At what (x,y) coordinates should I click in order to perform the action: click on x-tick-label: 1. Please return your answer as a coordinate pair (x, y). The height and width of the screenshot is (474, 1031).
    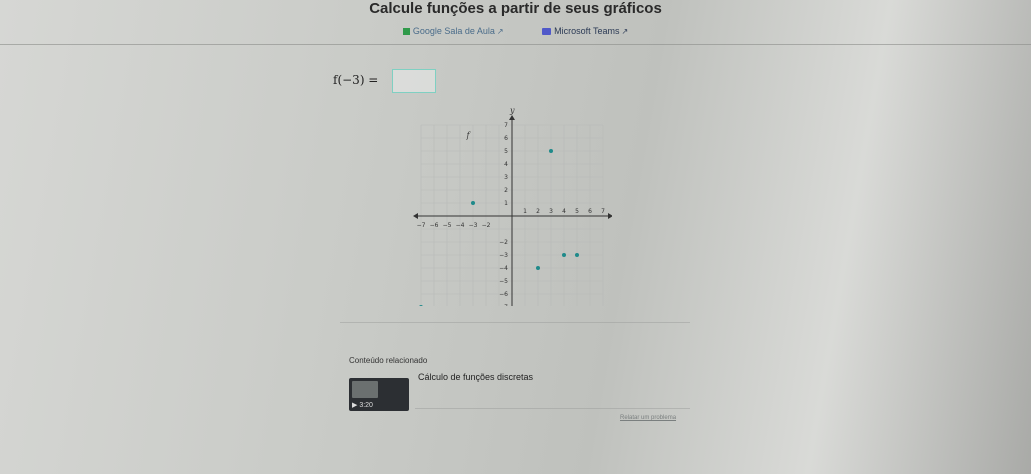
    Looking at the image, I should click on (525, 211).